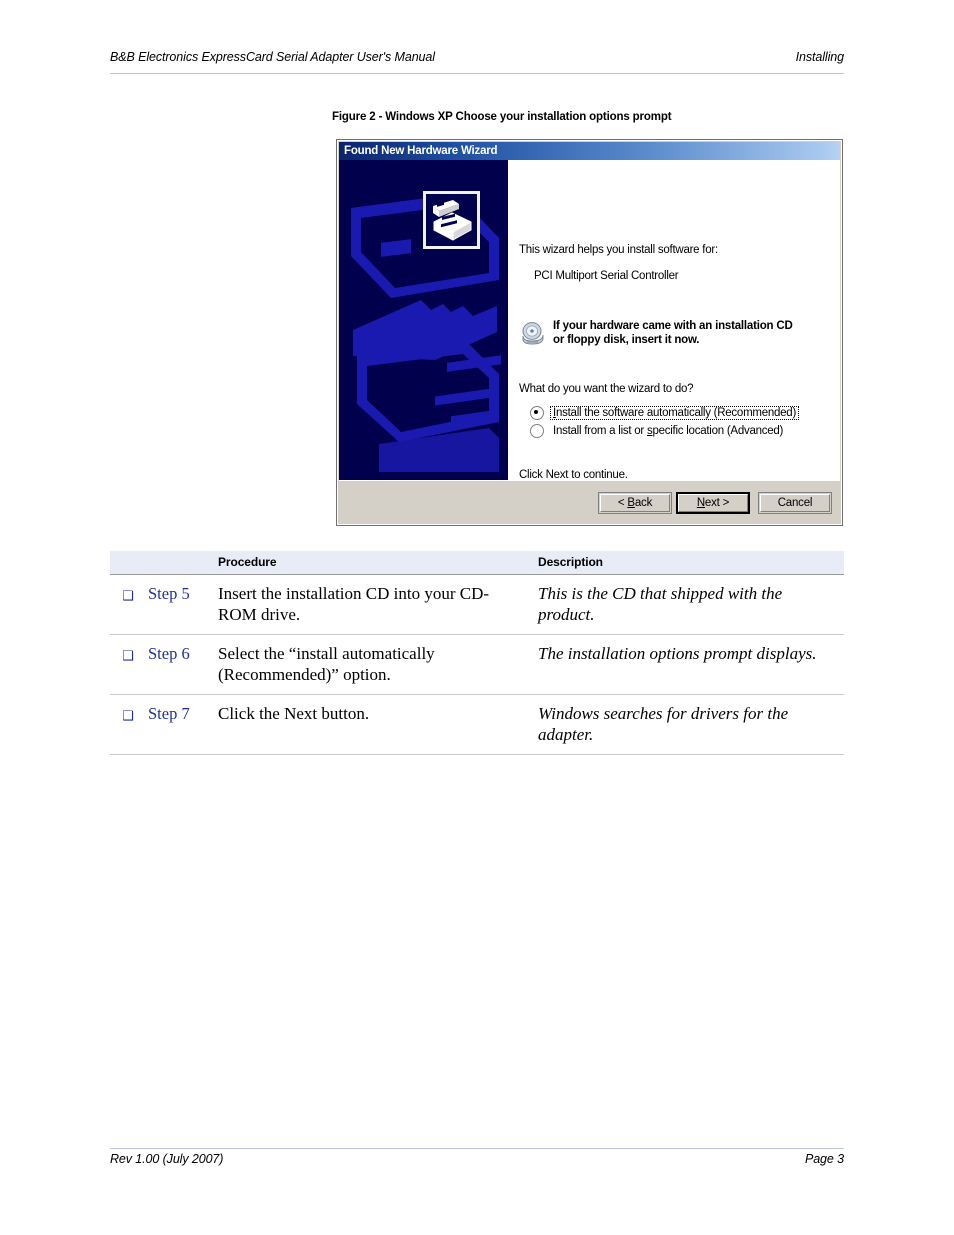 This screenshot has height=1235, width=954. I want to click on footer-revision: Rev 1.00 (July 2007), so click(167, 1159).